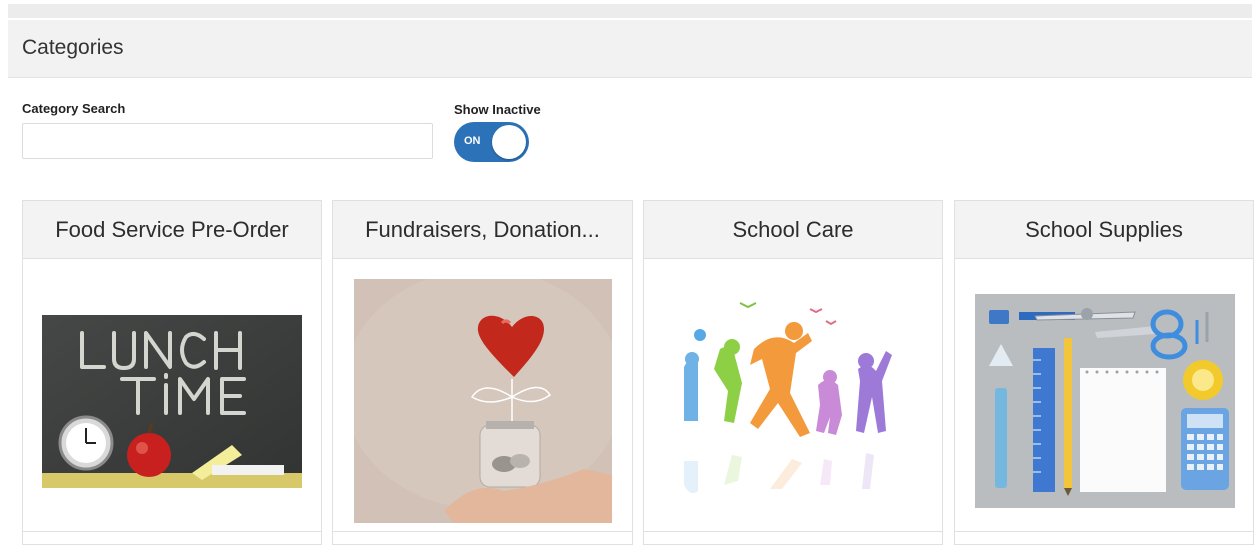 The height and width of the screenshot is (545, 1256). I want to click on page-header: Categories, so click(630, 49).